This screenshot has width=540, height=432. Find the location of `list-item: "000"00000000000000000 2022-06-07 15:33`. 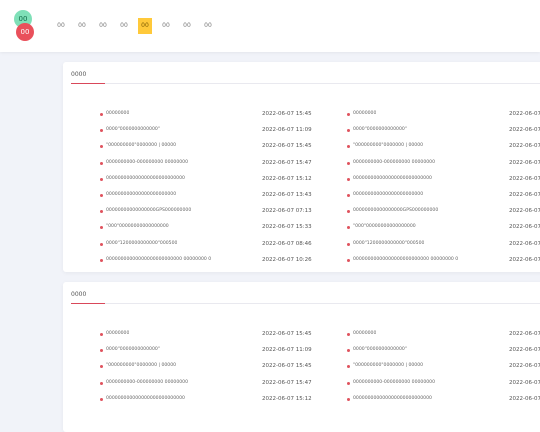

list-item: "000"00000000000000000 2022-06-07 15:33 is located at coordinates (214, 228).